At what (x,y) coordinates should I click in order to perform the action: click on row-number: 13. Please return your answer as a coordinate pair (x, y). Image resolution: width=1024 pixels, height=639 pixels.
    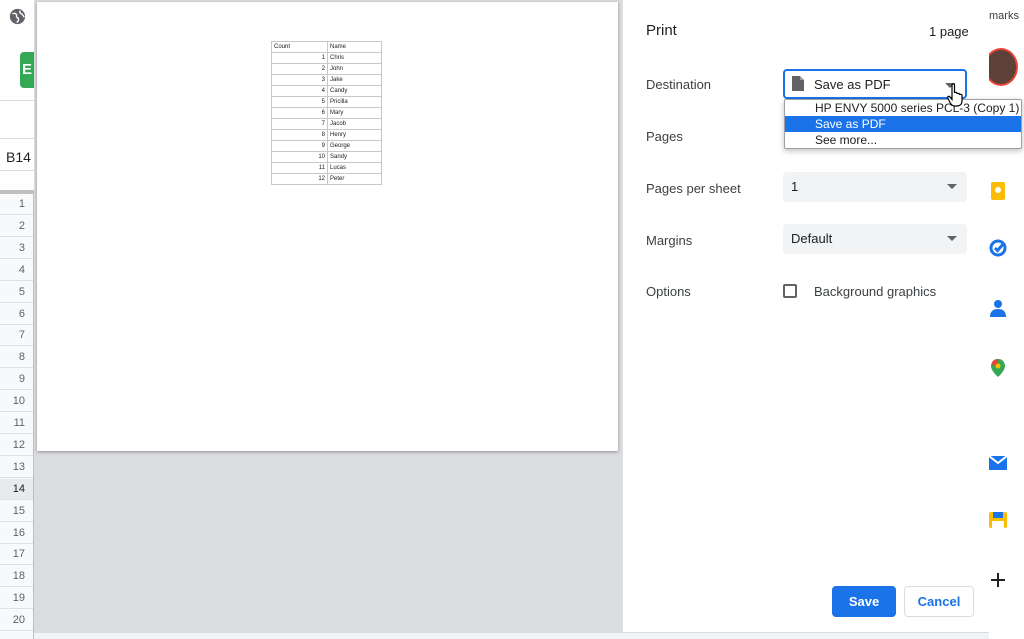
    Looking at the image, I should click on (16, 467).